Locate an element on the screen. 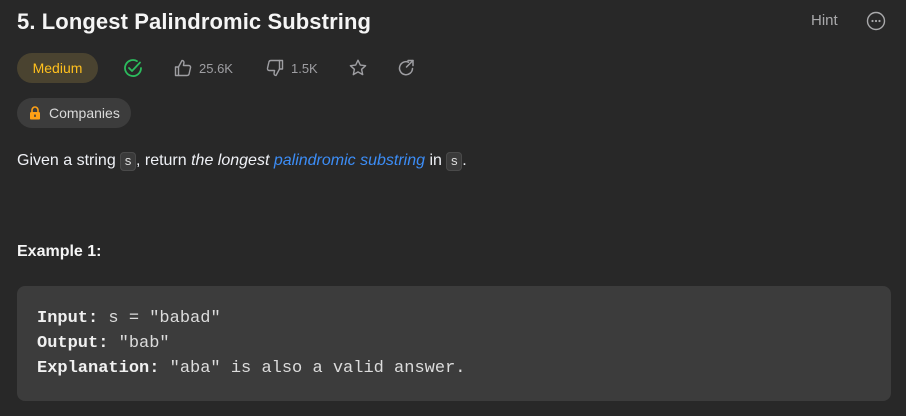 The image size is (906, 416). desc-text-2: , return is located at coordinates (163, 160).